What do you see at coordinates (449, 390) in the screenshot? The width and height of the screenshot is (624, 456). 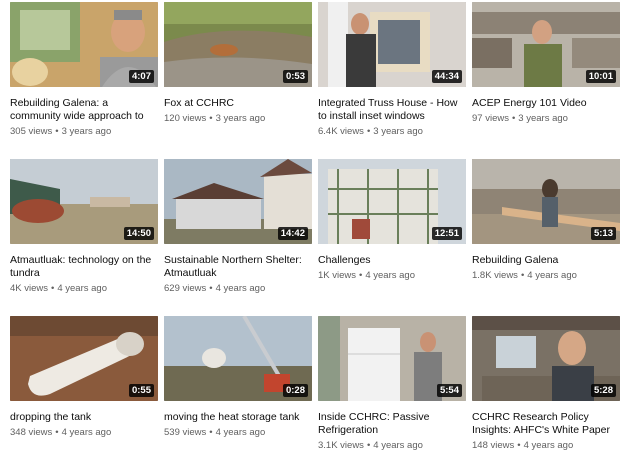 I see `video-duration: 5:54` at bounding box center [449, 390].